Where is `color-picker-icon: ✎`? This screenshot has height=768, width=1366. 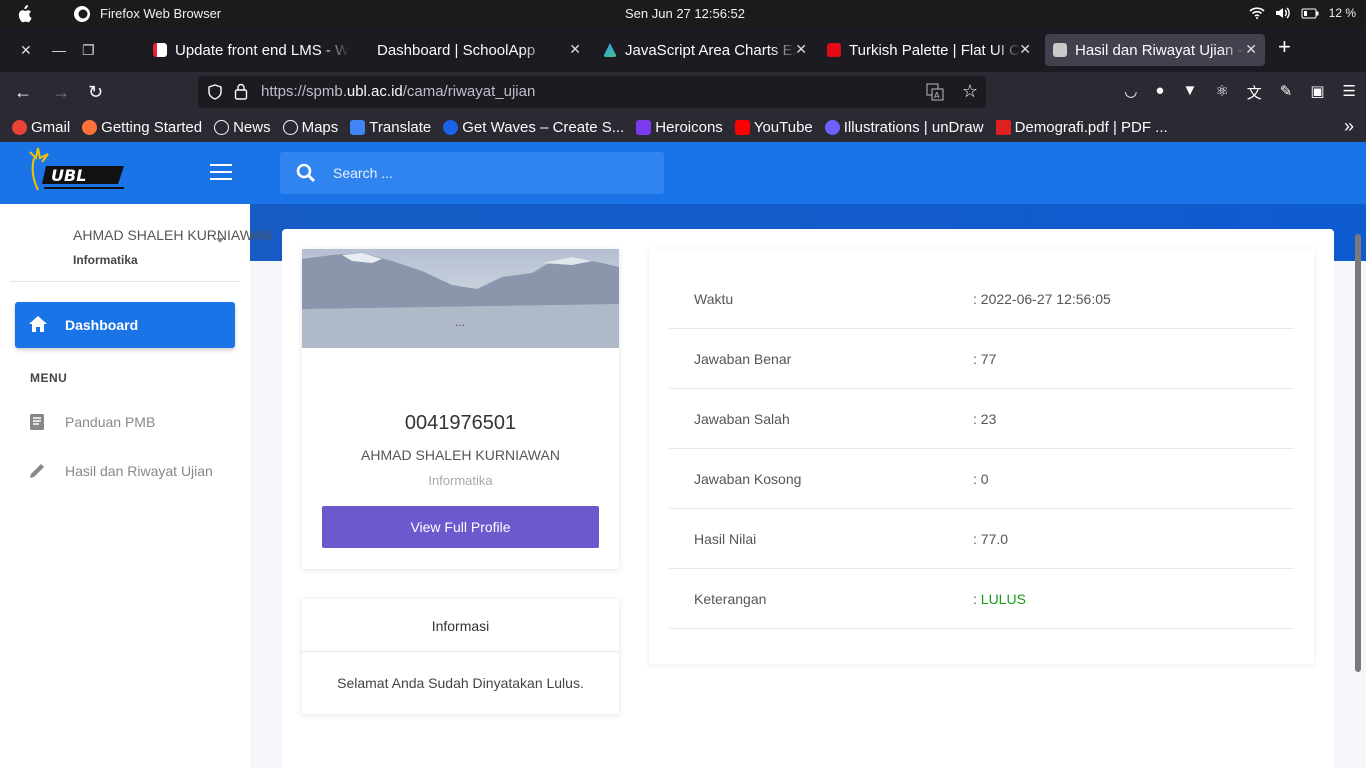 color-picker-icon: ✎ is located at coordinates (1286, 92).